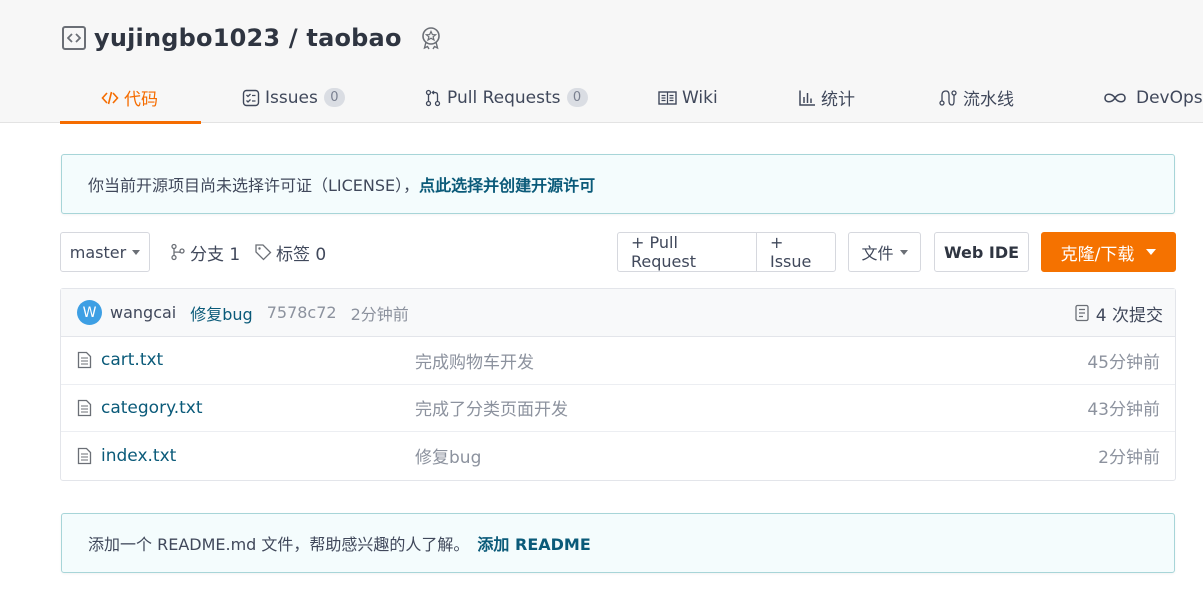  What do you see at coordinates (1082, 313) in the screenshot?
I see `commits-icon` at bounding box center [1082, 313].